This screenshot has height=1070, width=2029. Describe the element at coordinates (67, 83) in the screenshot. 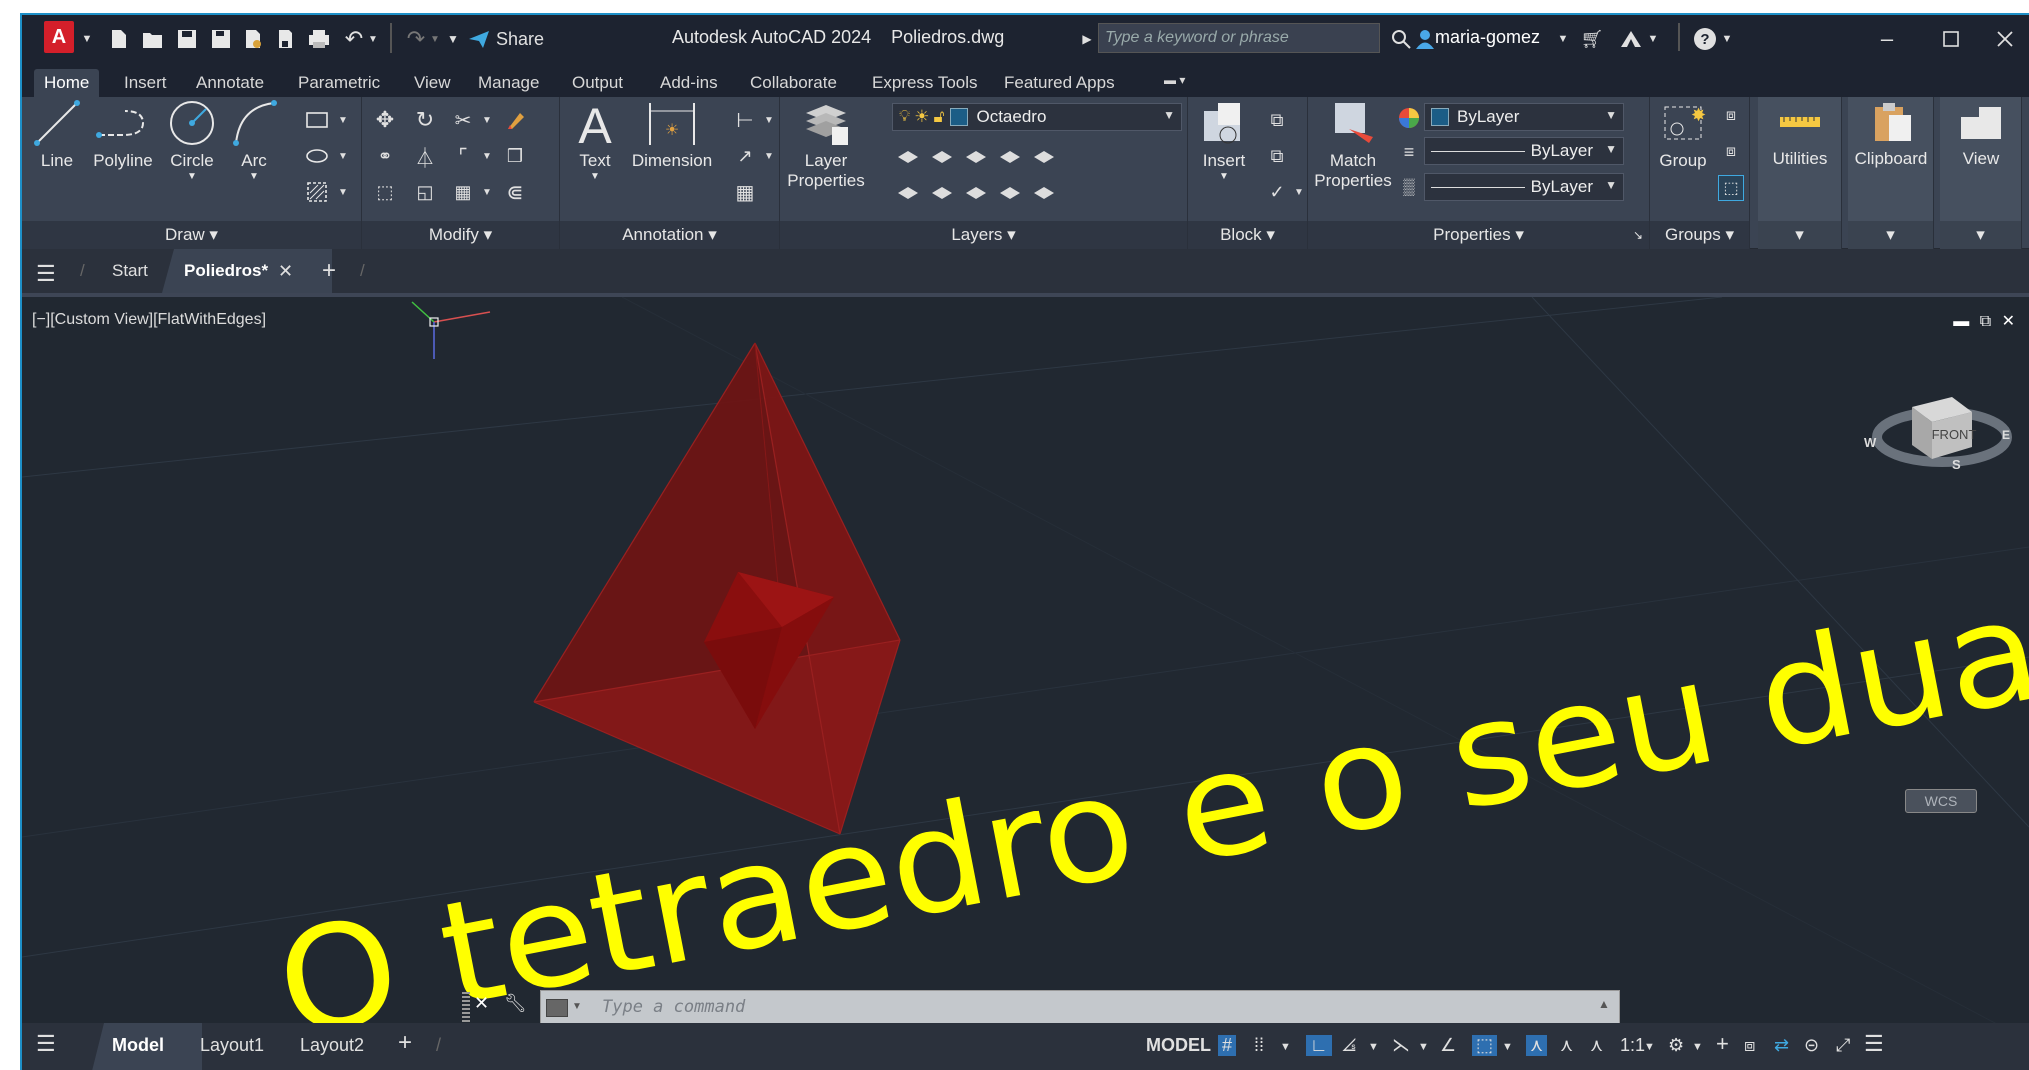

I see `tab-home: Home` at that location.